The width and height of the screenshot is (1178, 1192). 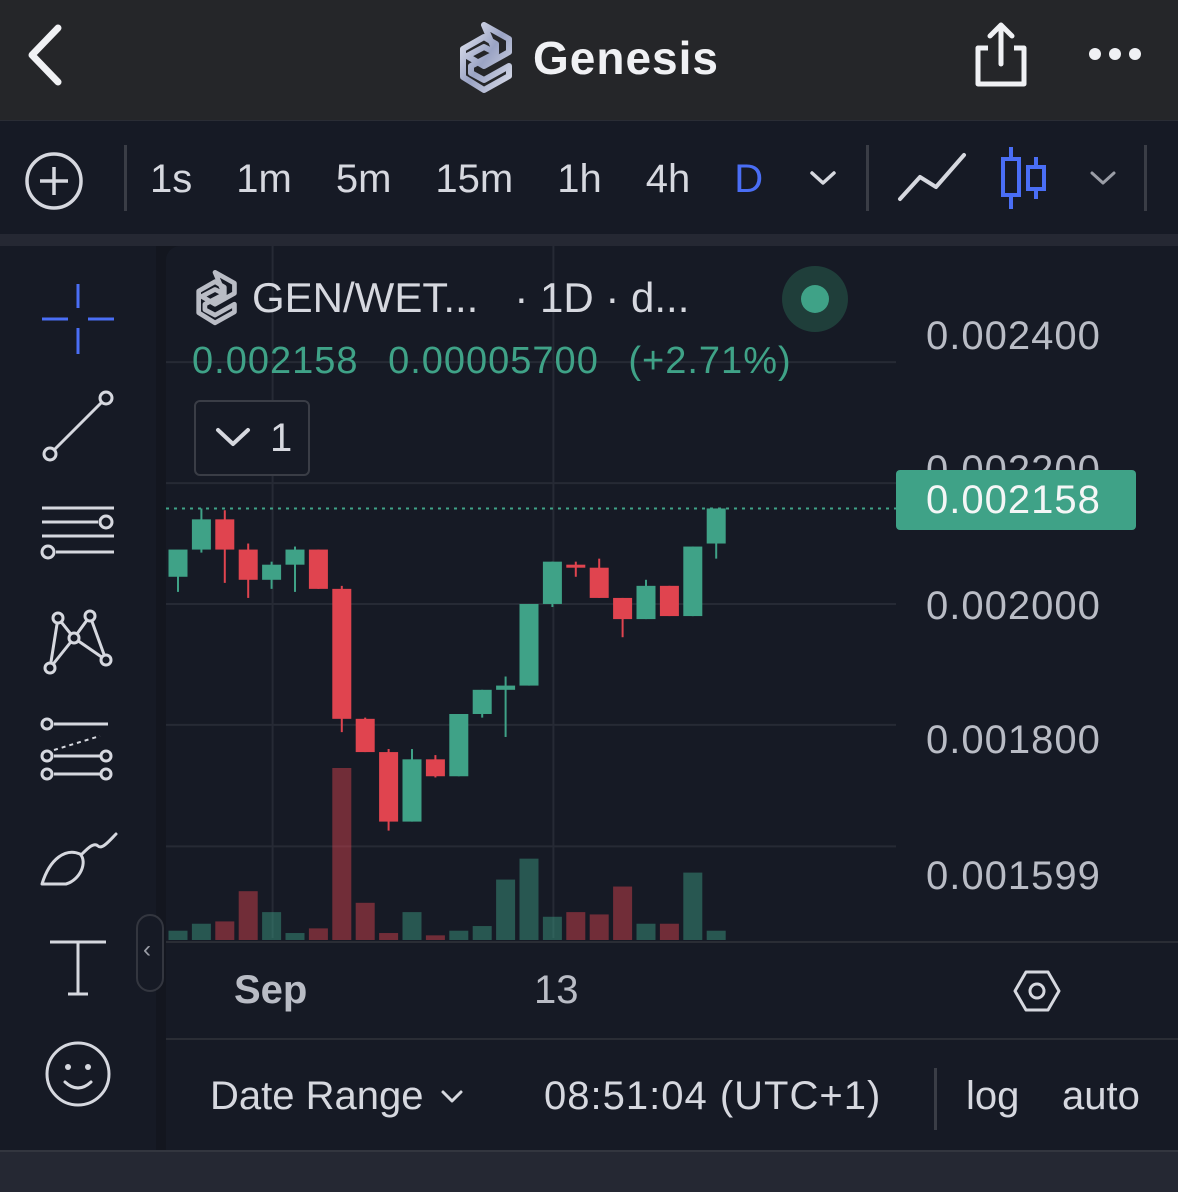 What do you see at coordinates (252, 438) in the screenshot?
I see `indicators-toggle: 1` at bounding box center [252, 438].